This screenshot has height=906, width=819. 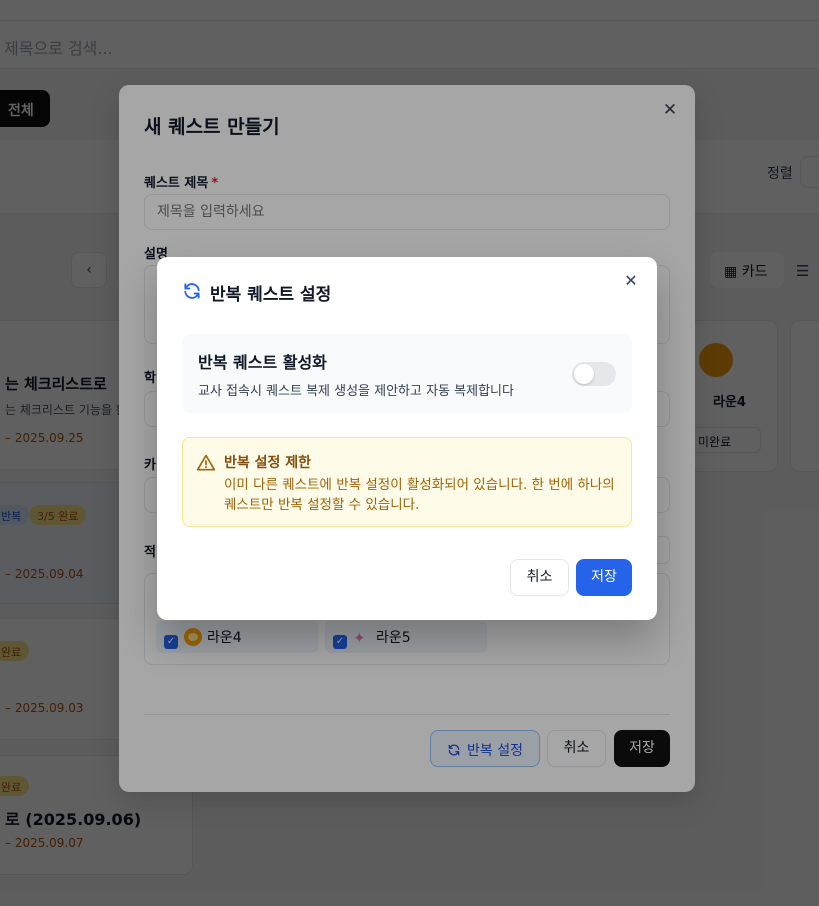 I want to click on modal-title: 반복 퀘스트 설정, so click(x=271, y=295).